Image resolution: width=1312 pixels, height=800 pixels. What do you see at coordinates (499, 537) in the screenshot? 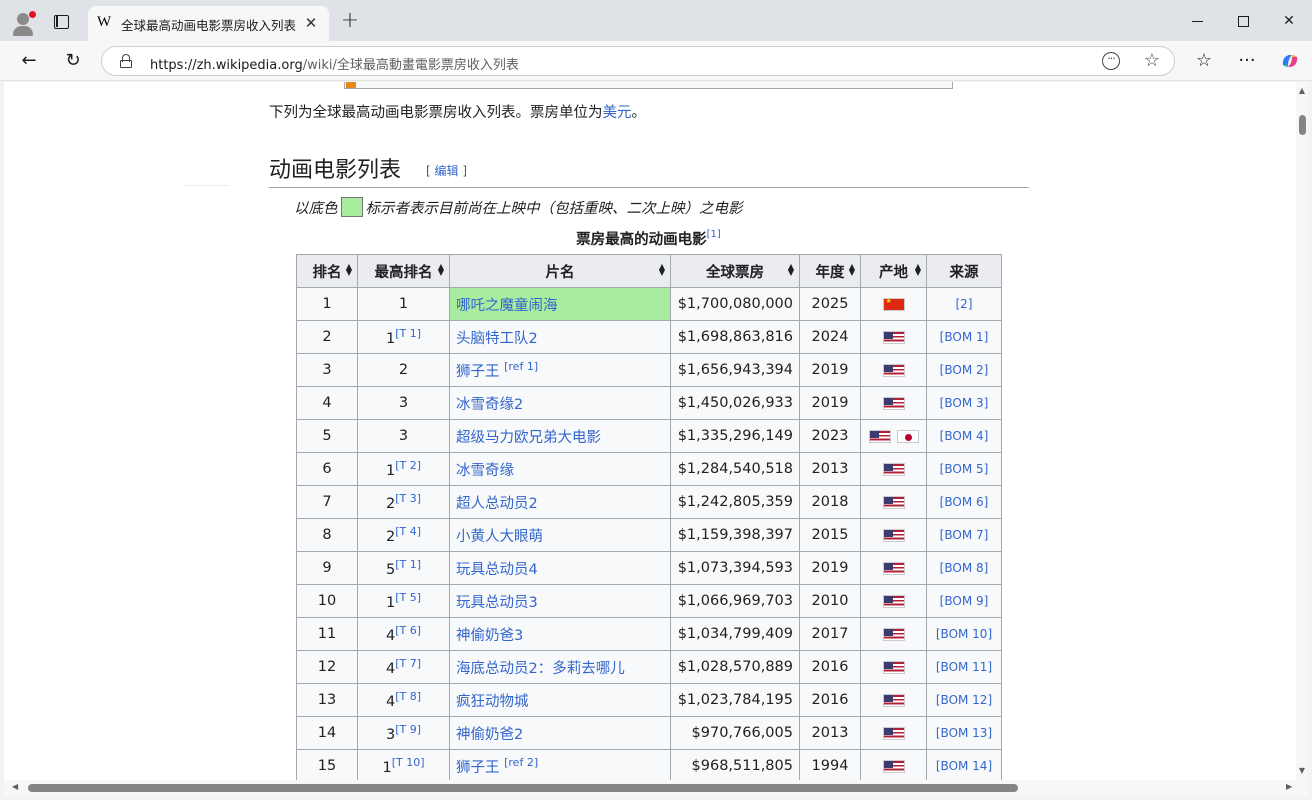
I see `film-link: 小黄人大眼萌` at bounding box center [499, 537].